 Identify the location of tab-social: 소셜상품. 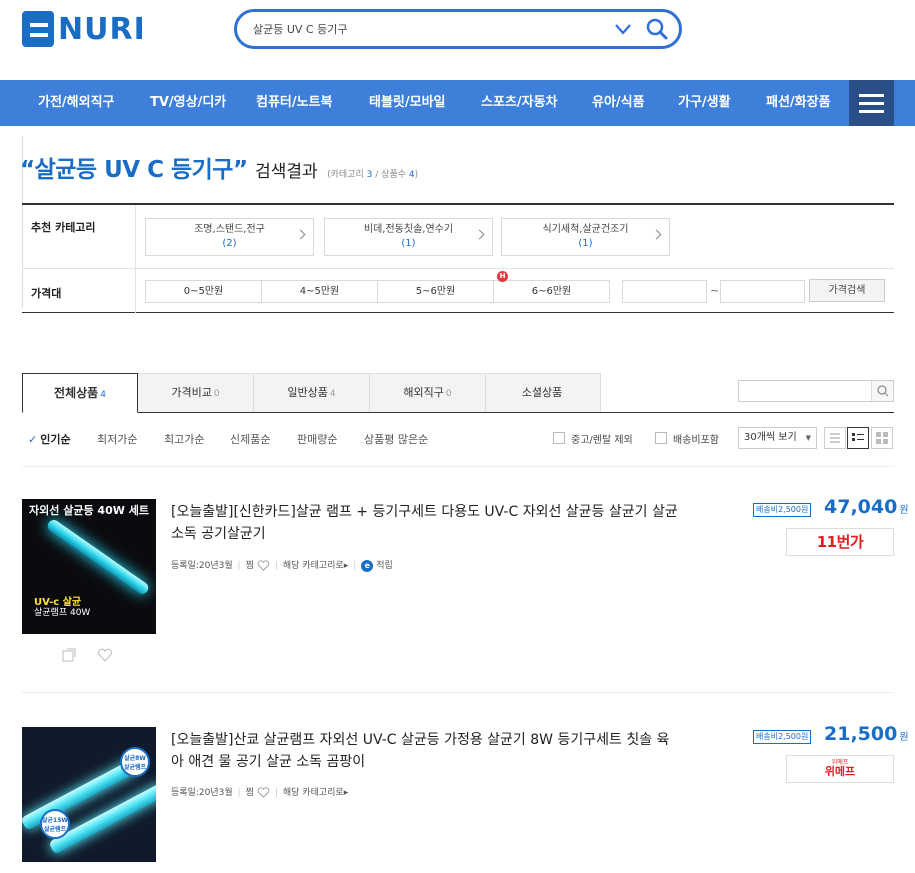
(543, 392).